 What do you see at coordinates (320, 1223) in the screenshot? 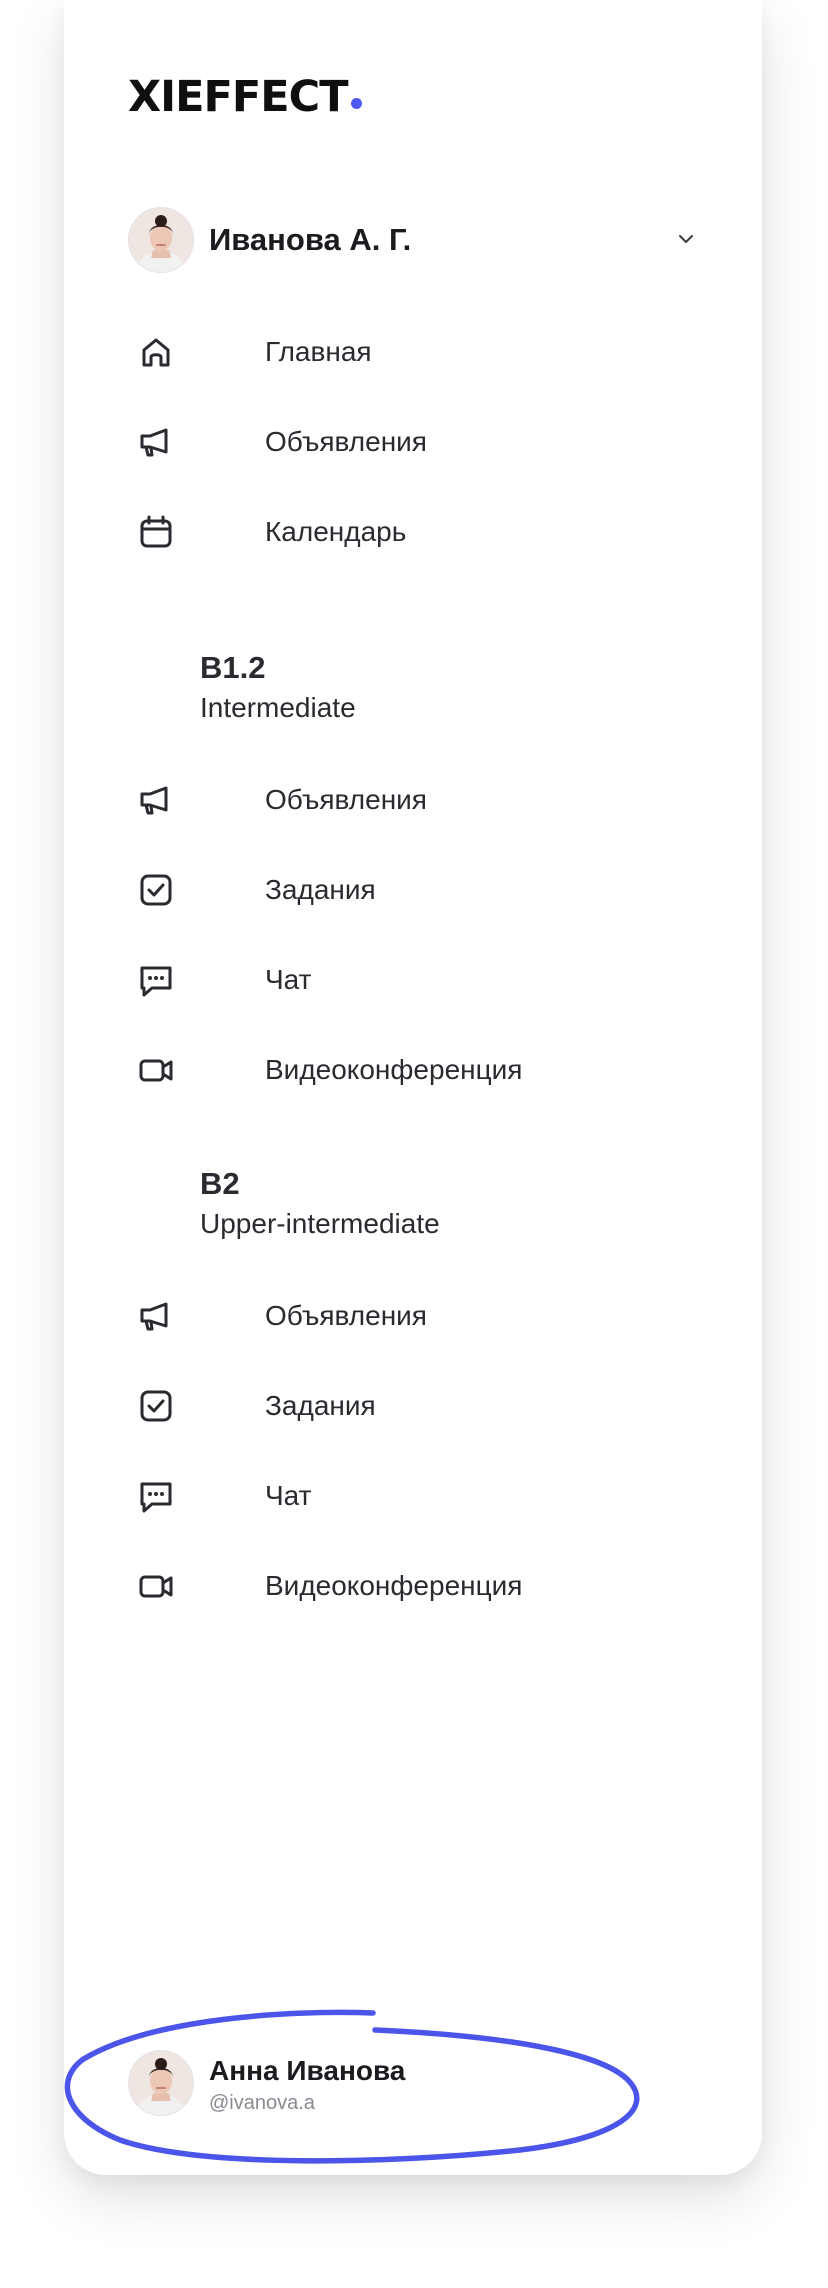
I see `section-subtitle-upper-intermediate: Upper-intermediate` at bounding box center [320, 1223].